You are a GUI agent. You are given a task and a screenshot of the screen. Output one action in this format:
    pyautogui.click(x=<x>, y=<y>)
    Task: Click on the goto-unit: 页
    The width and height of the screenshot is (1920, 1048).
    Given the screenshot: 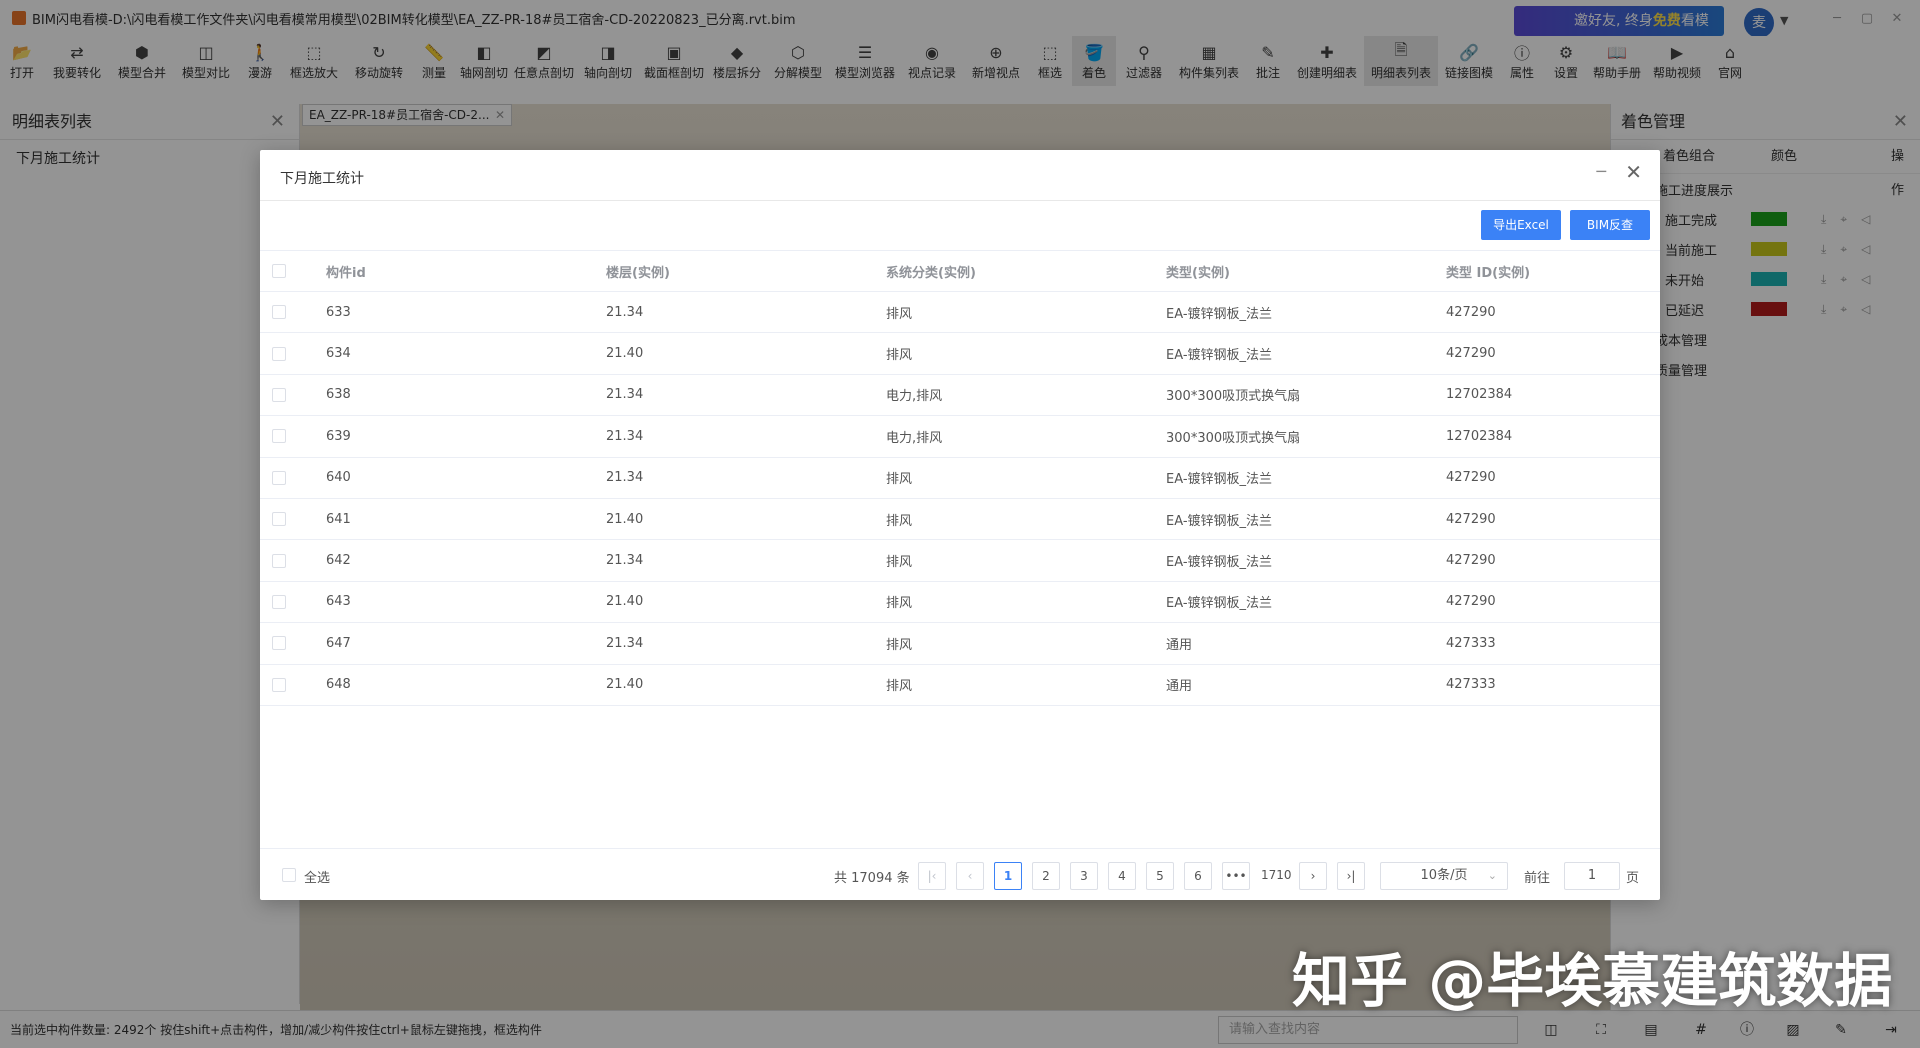 What is the action you would take?
    pyautogui.click(x=1633, y=878)
    